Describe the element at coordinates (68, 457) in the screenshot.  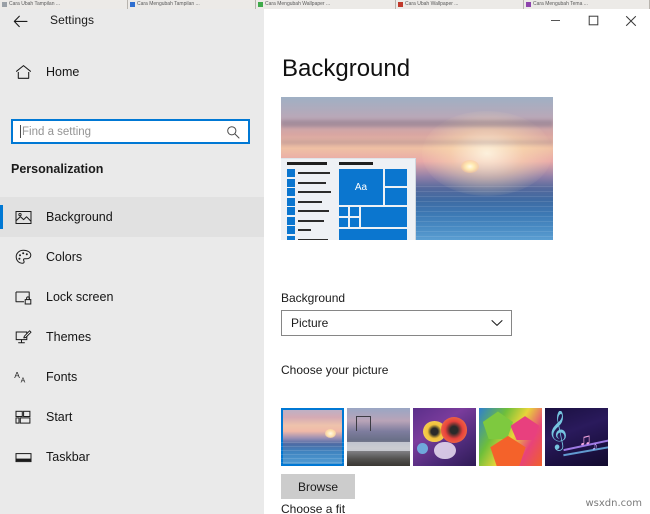
I see `sidebar-item-taskbar-label: Taskbar` at that location.